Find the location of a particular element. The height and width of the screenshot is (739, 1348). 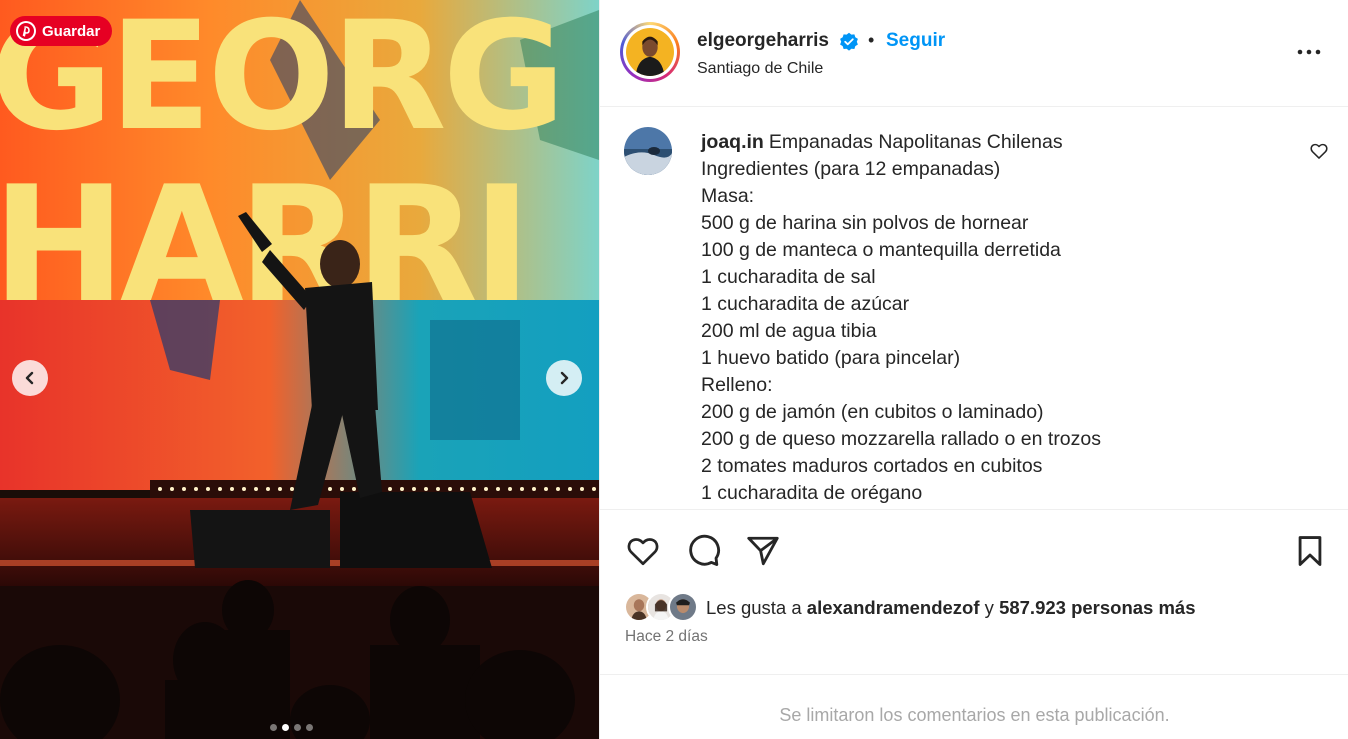

caption-line: 100 g de manteca o mantequilla derretida is located at coordinates (881, 250).